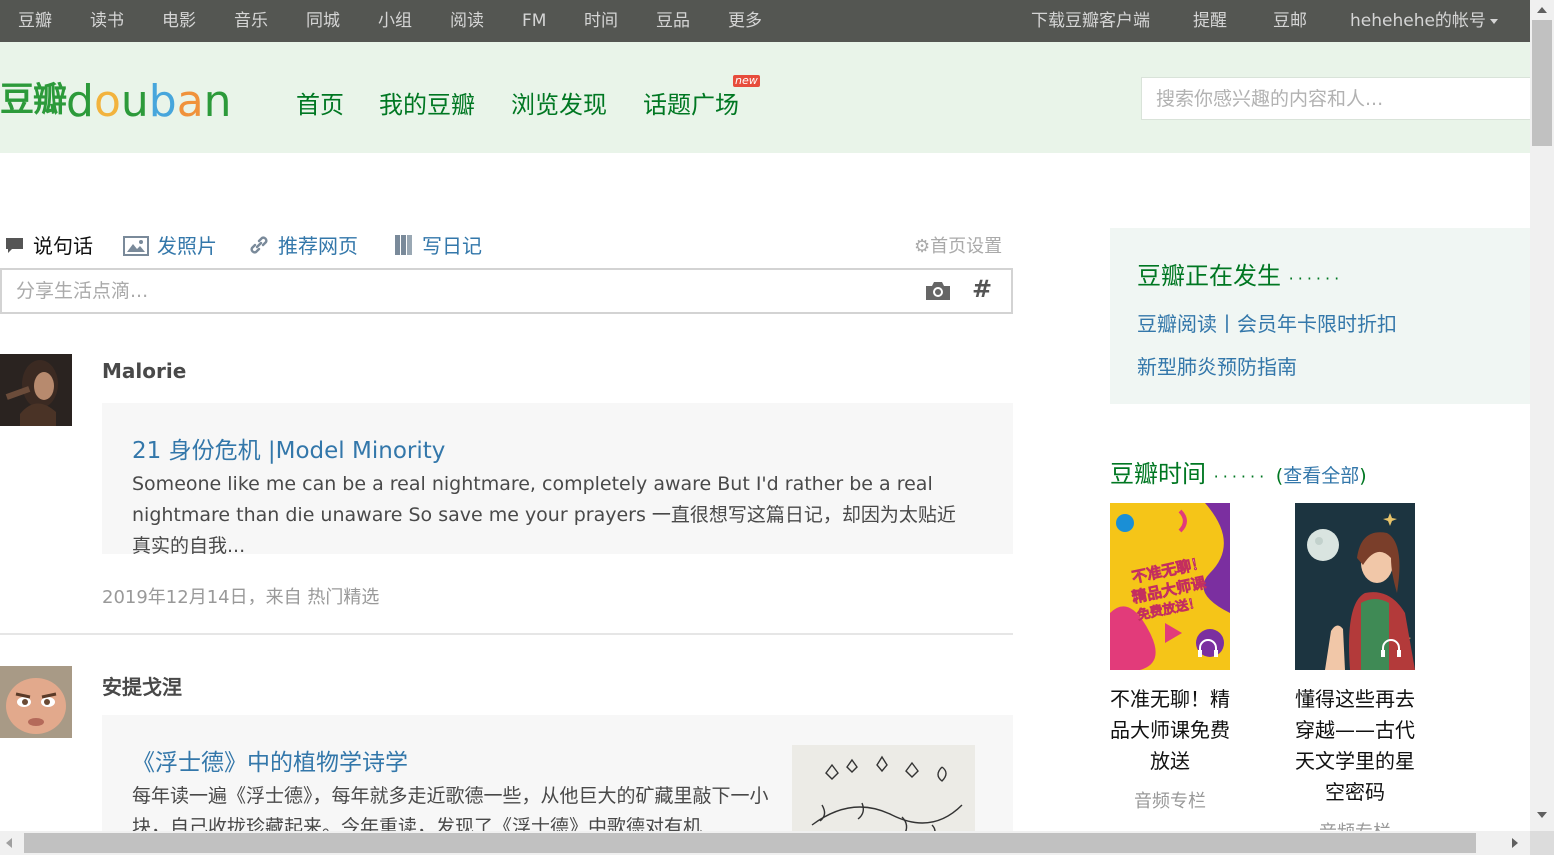  What do you see at coordinates (1542, 415) in the screenshot?
I see `vertical-scrollbar` at bounding box center [1542, 415].